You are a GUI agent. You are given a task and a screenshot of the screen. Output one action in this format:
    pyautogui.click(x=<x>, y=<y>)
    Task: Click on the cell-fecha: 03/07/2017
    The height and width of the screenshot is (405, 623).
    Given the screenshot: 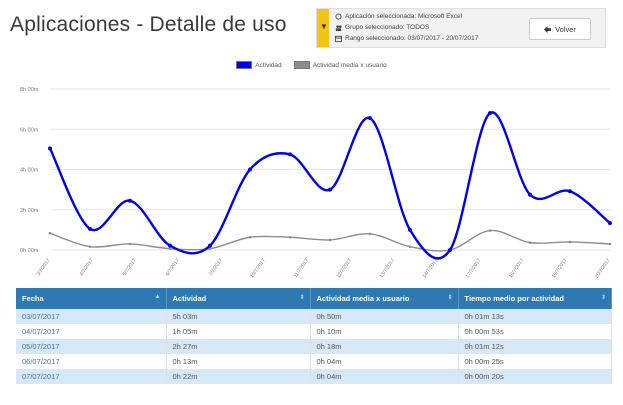 What is the action you would take?
    pyautogui.click(x=91, y=316)
    